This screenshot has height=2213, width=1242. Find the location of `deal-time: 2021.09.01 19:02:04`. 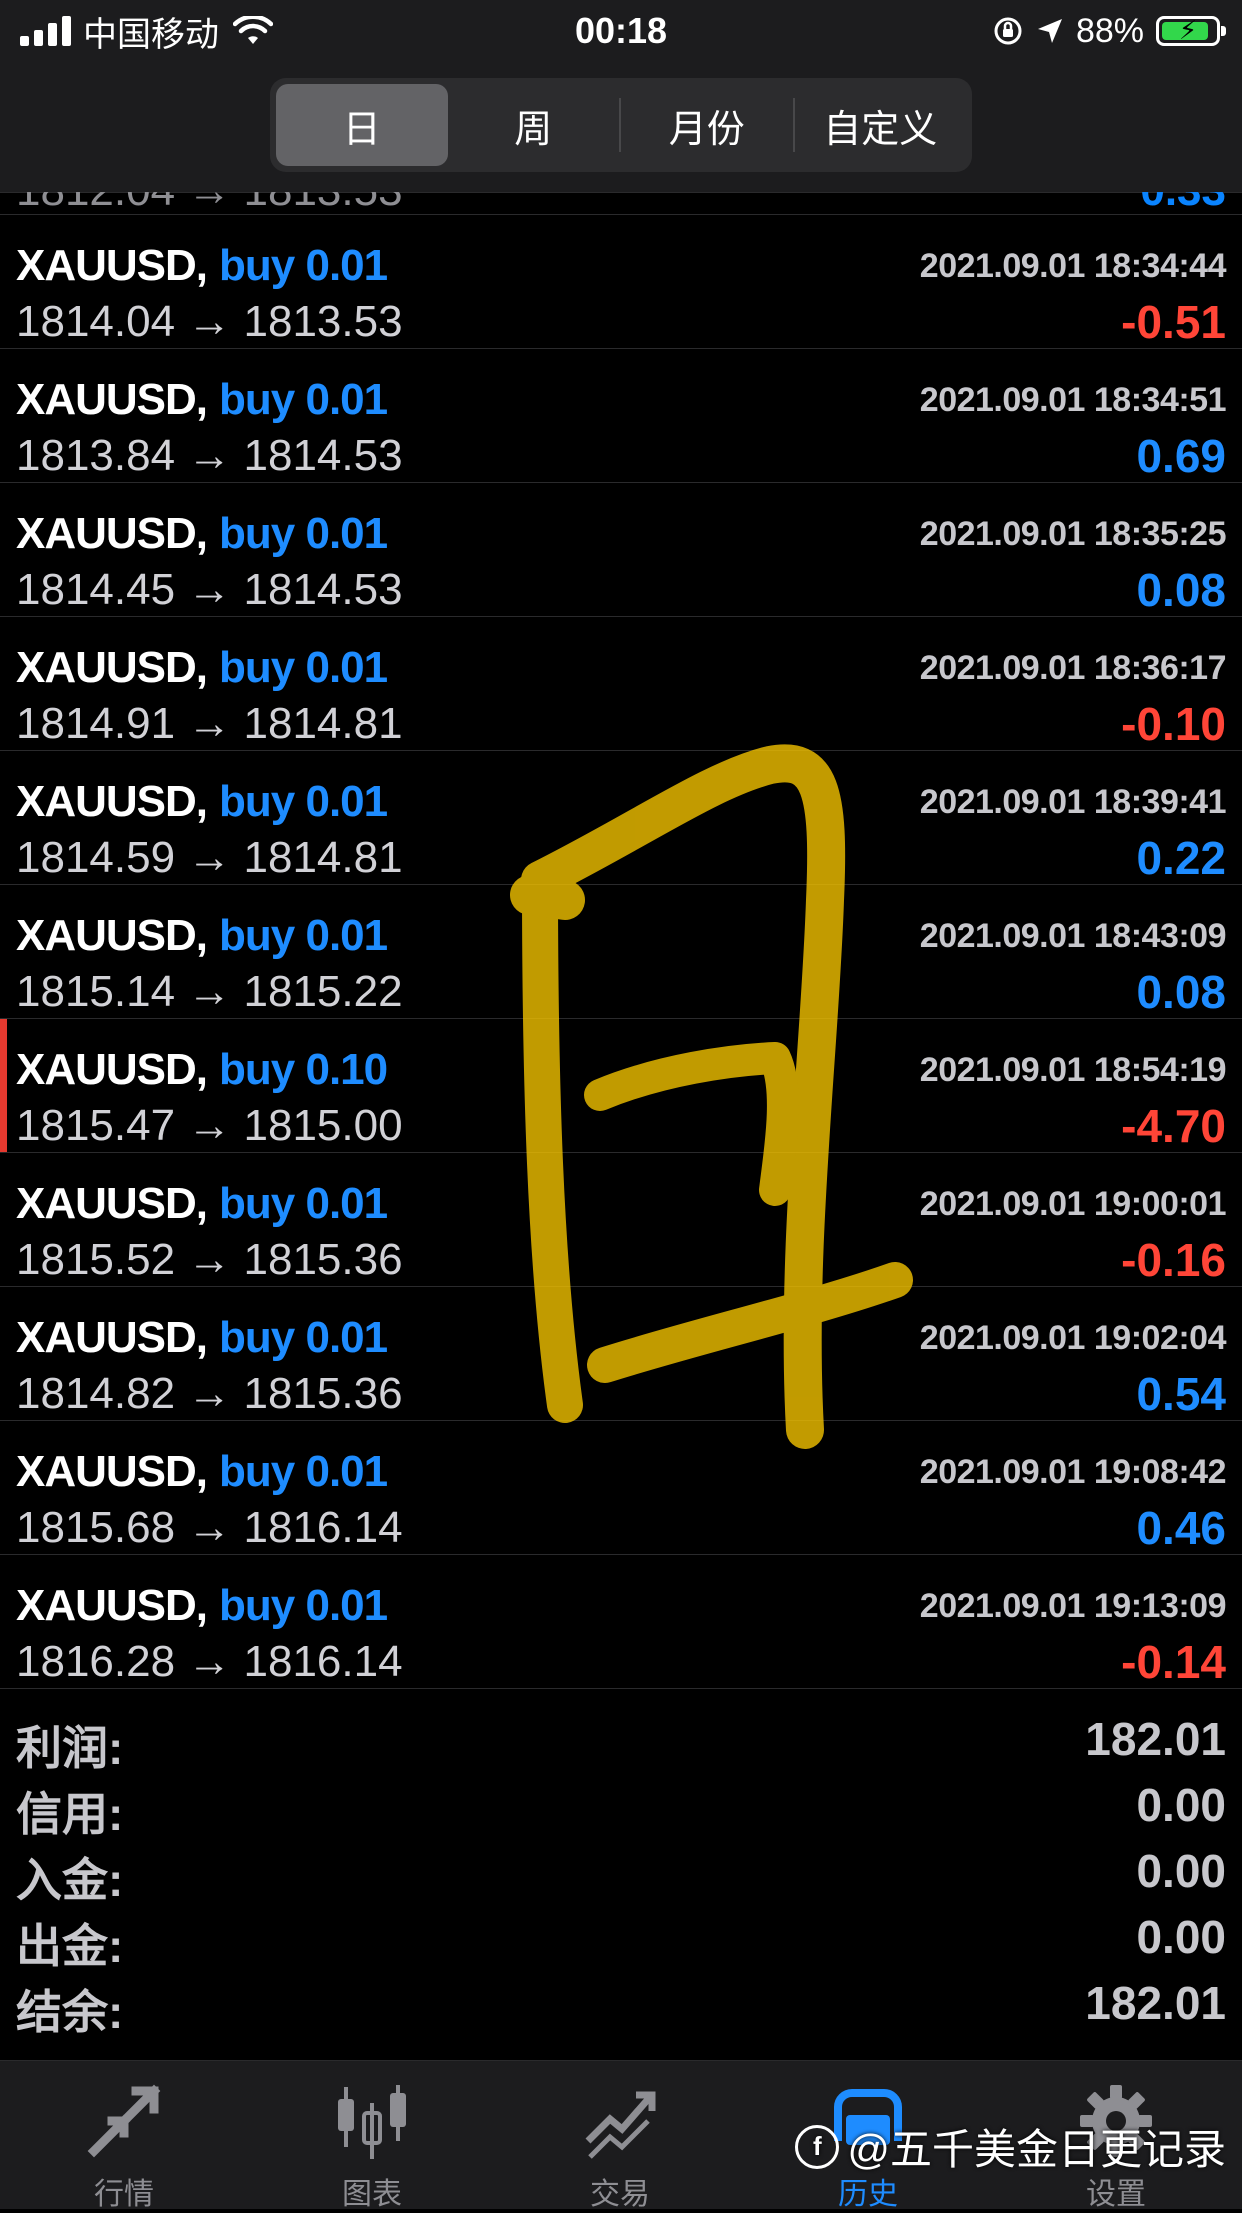

deal-time: 2021.09.01 19:02:04 is located at coordinates (1073, 1338).